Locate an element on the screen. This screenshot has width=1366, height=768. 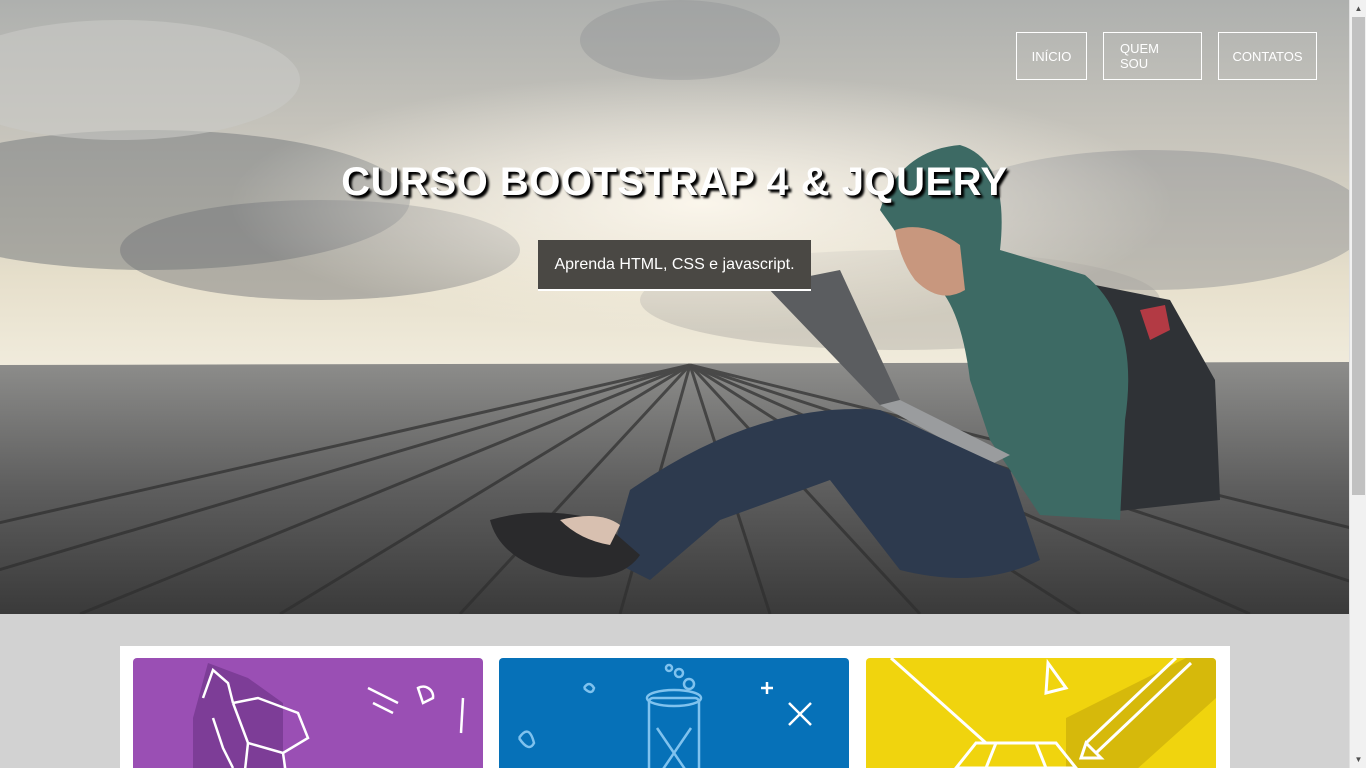
vertical-scrollbar: ▲ ▼ is located at coordinates (1357, 384).